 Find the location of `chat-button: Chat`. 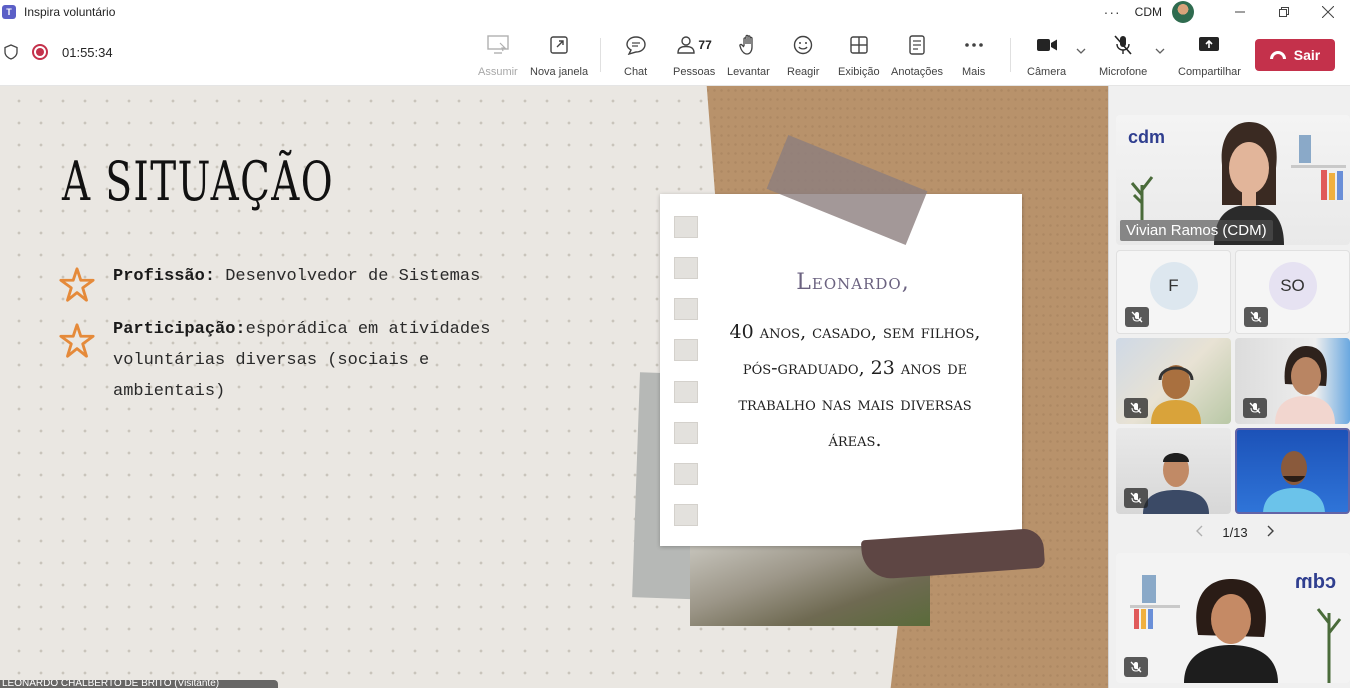

chat-button: Chat is located at coordinates (635, 56).